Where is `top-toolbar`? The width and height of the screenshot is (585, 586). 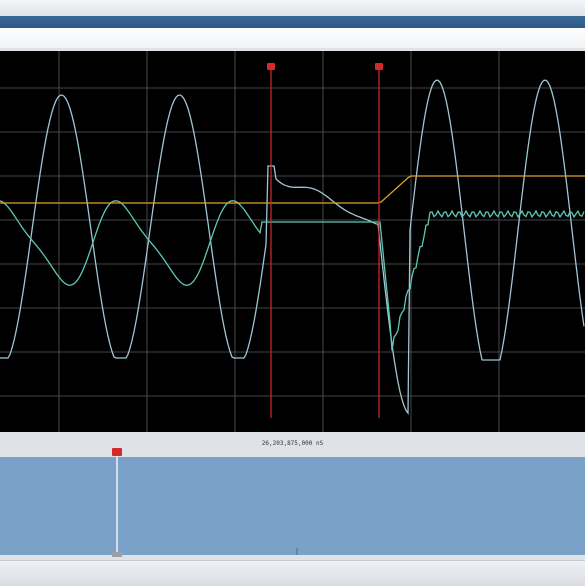 top-toolbar is located at coordinates (292, 8).